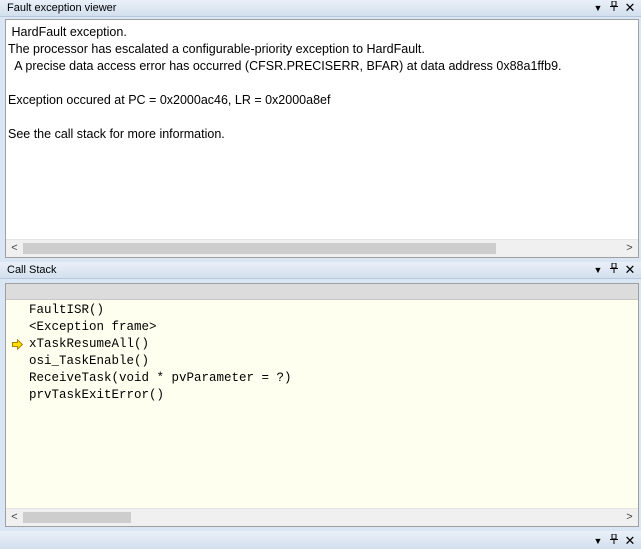 The width and height of the screenshot is (641, 549). What do you see at coordinates (89, 344) in the screenshot?
I see `frame-label: xTaskResumeAll()` at bounding box center [89, 344].